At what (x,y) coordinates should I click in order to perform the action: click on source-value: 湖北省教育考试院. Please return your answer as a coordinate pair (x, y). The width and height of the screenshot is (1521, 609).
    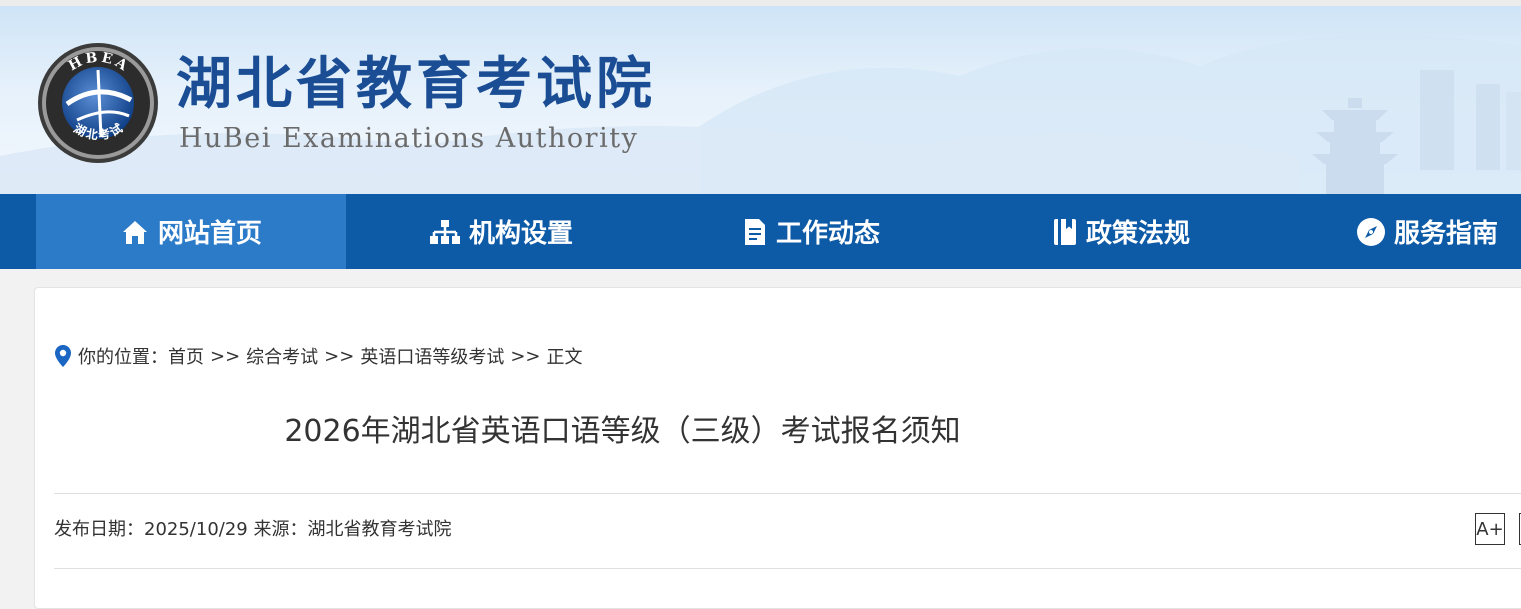
    Looking at the image, I should click on (379, 529).